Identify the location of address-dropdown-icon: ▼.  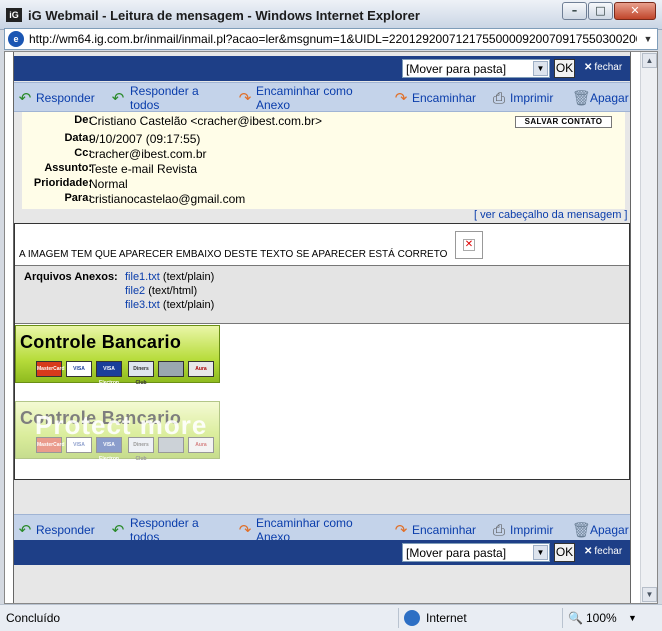
(648, 39).